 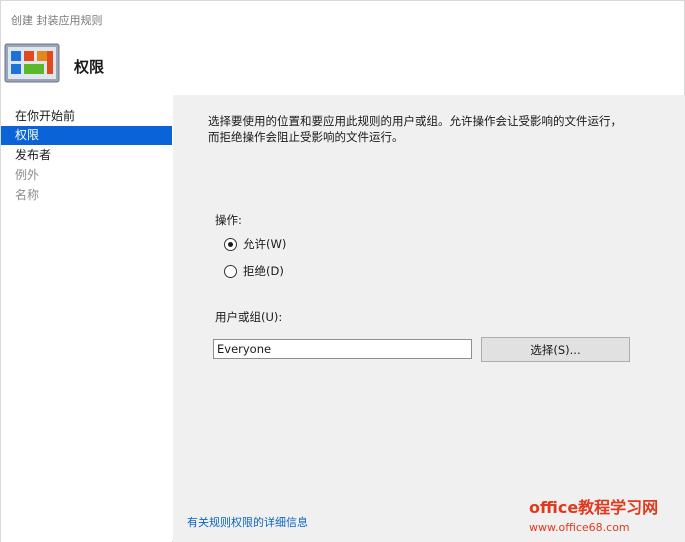 What do you see at coordinates (415, 121) in the screenshot?
I see `description-line-1: 选择要使用的位置和要应用此规则的用户或组。允许操作会让受影响的文件运行，` at bounding box center [415, 121].